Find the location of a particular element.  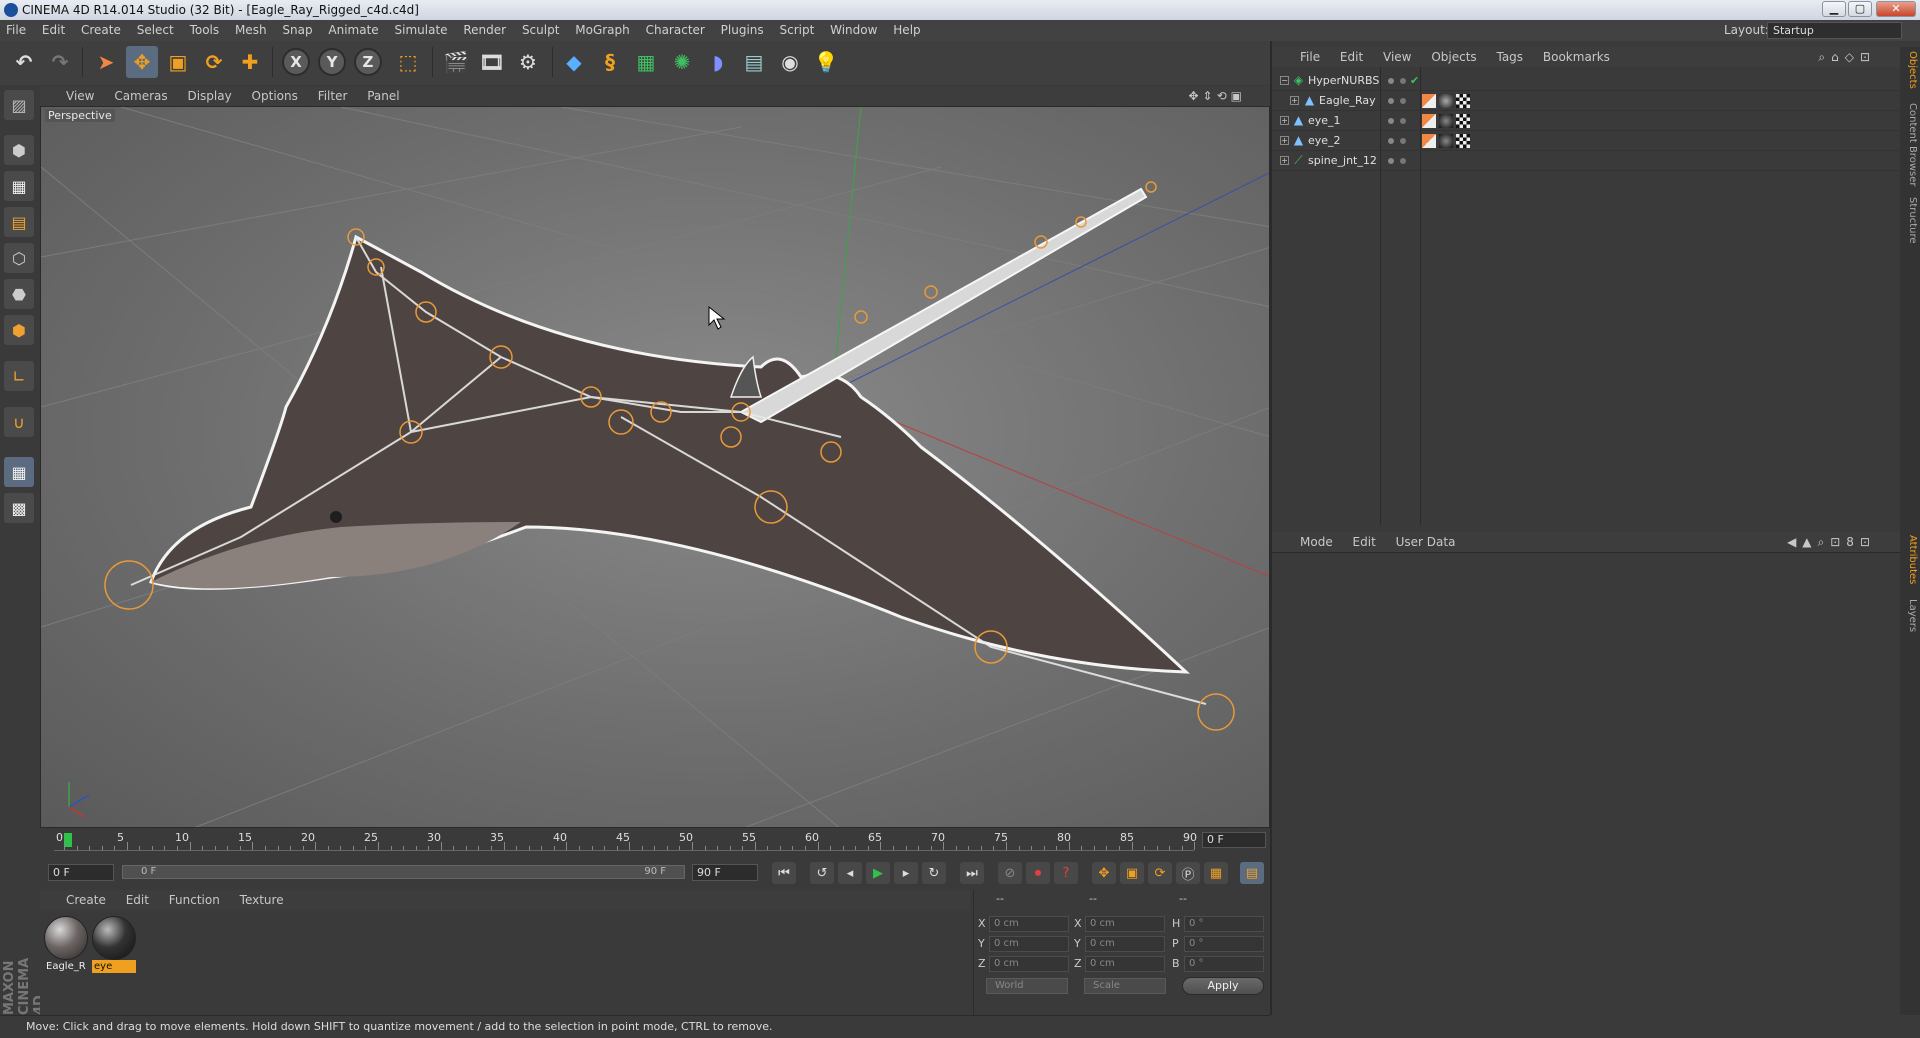

array-icon: ✺ is located at coordinates (682, 62).